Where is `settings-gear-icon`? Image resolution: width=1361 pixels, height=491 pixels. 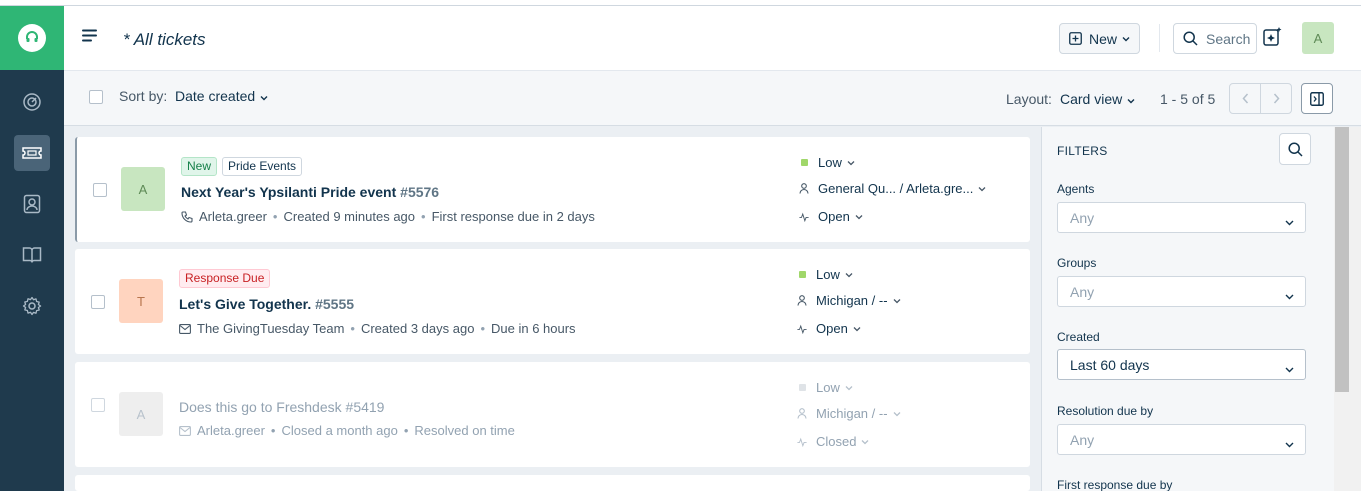
settings-gear-icon is located at coordinates (32, 306).